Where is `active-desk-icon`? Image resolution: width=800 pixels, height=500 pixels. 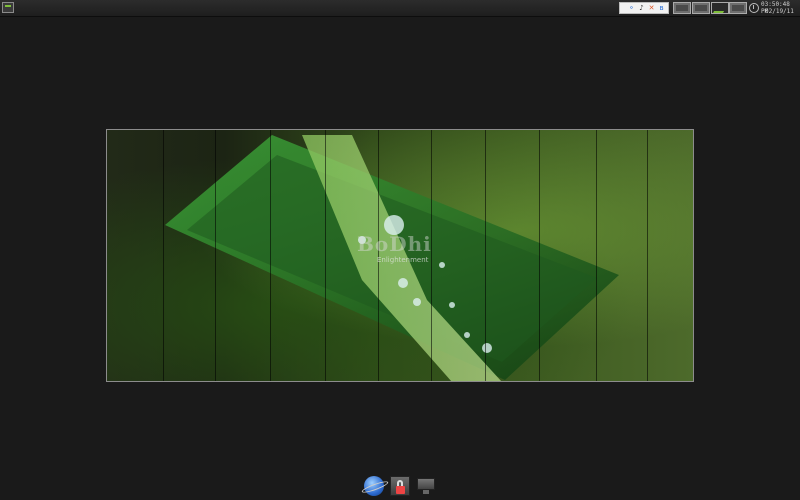
active-desk-icon is located at coordinates (720, 9).